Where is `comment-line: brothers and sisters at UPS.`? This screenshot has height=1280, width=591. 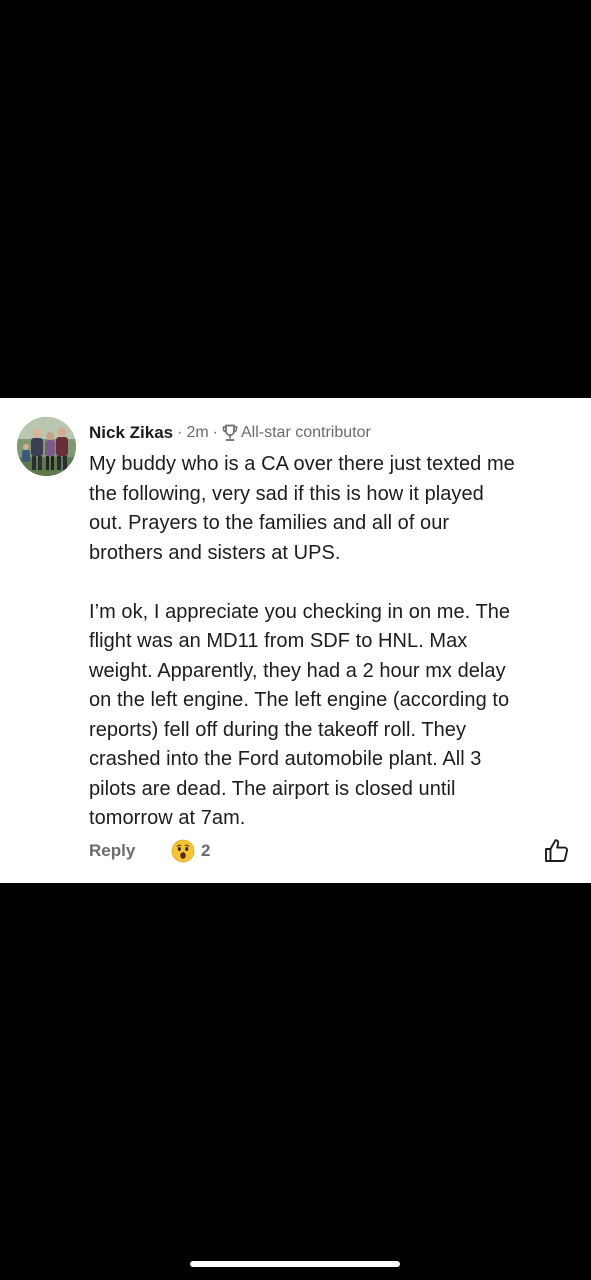
comment-line: brothers and sisters at UPS. is located at coordinates (215, 552).